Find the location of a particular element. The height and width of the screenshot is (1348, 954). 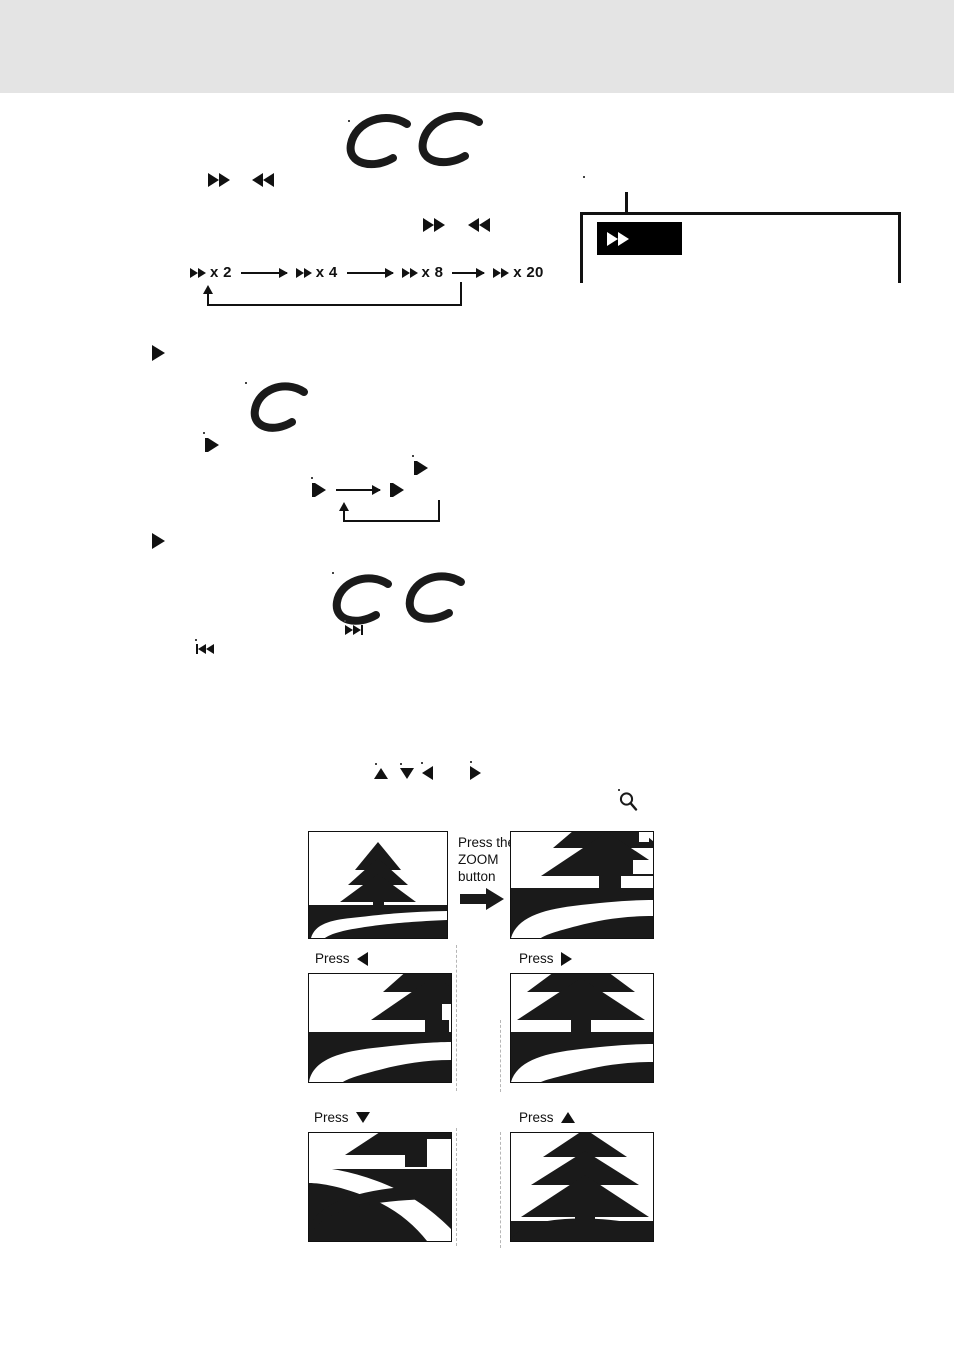

slow-motion-ladder is located at coordinates (358, 490).